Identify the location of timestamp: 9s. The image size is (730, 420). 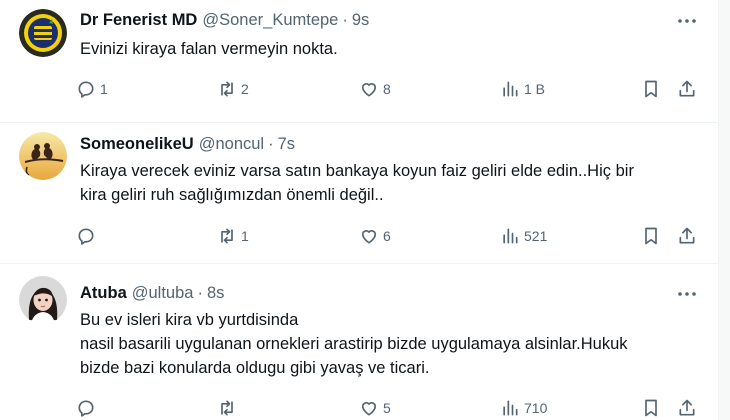
(360, 20).